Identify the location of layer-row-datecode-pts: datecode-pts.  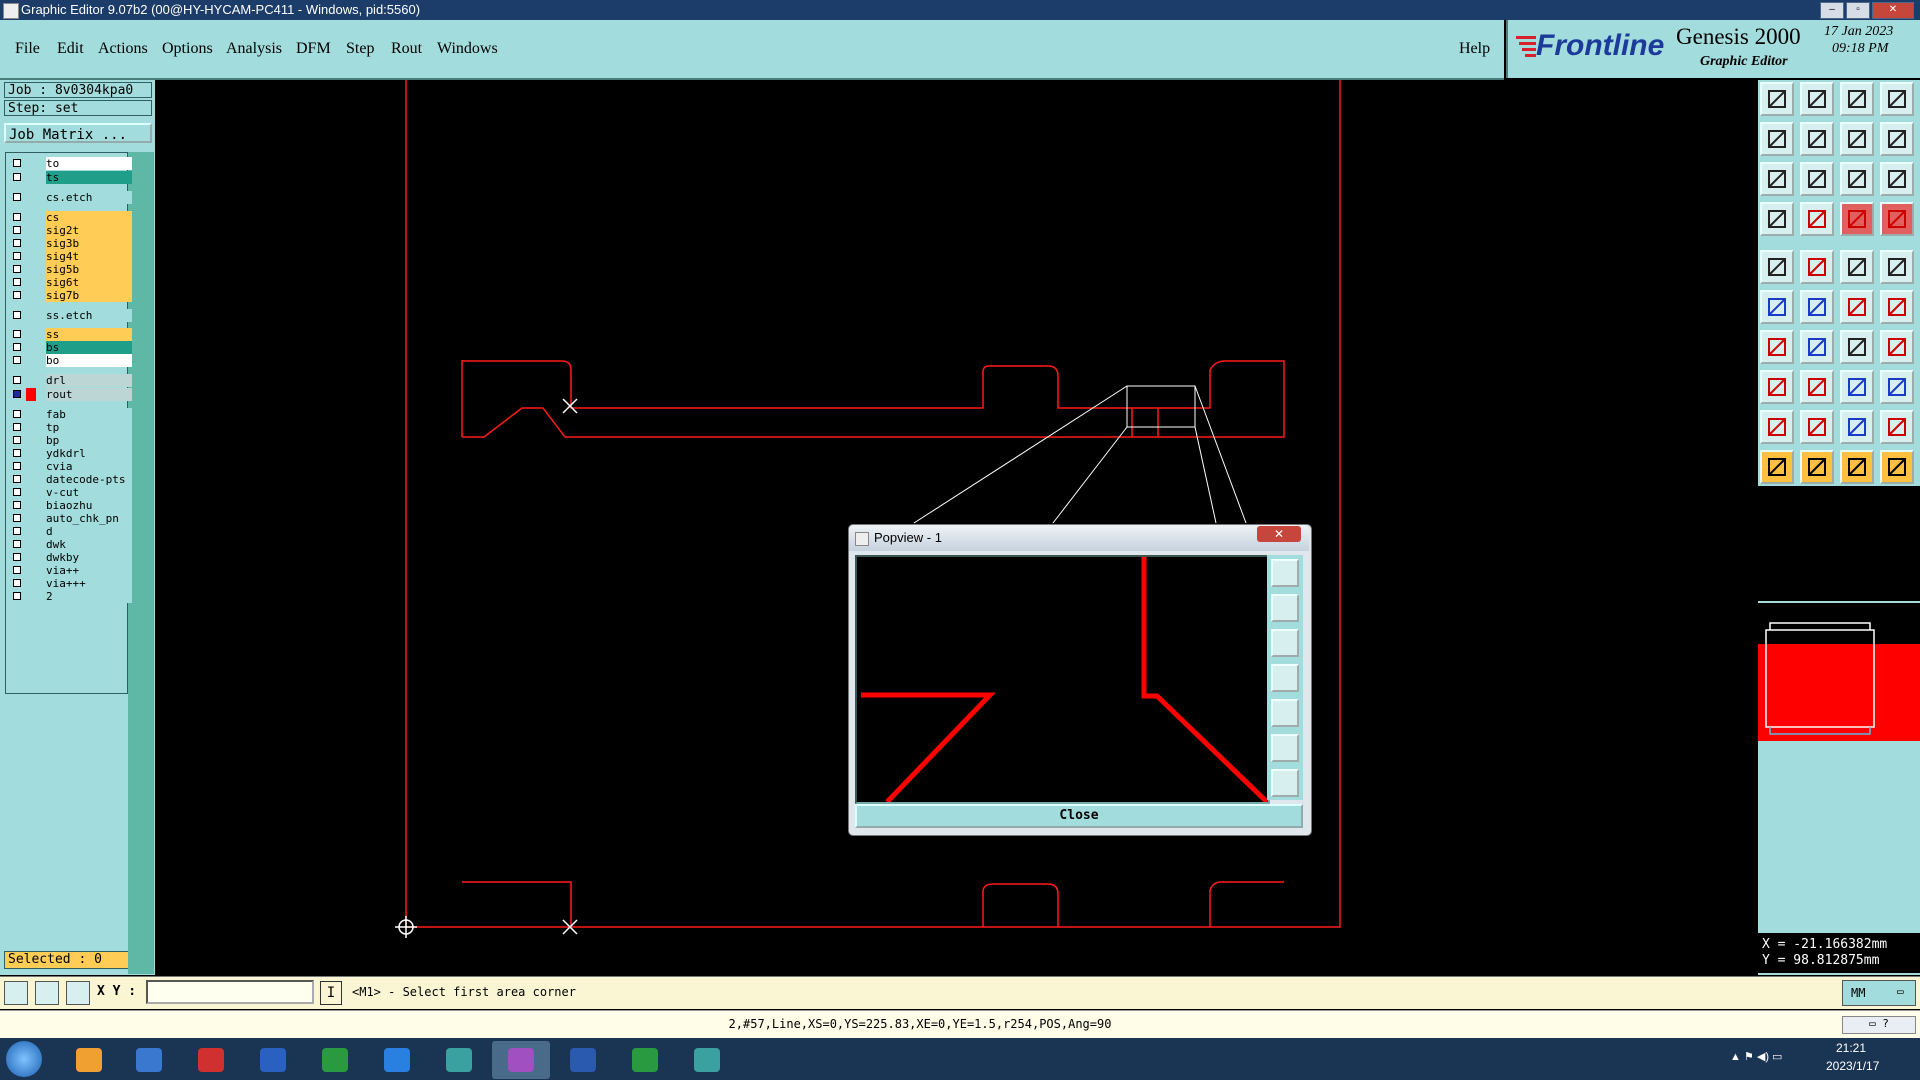
(71, 479).